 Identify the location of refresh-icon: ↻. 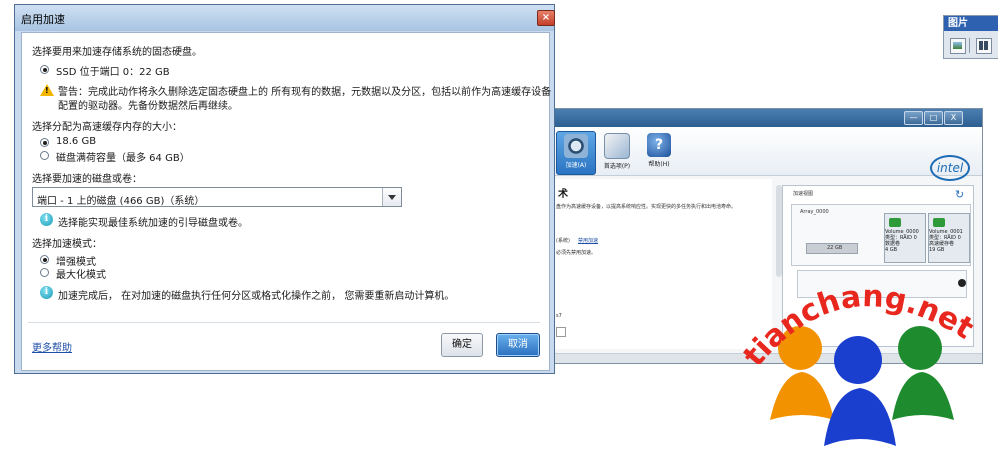
(959, 194).